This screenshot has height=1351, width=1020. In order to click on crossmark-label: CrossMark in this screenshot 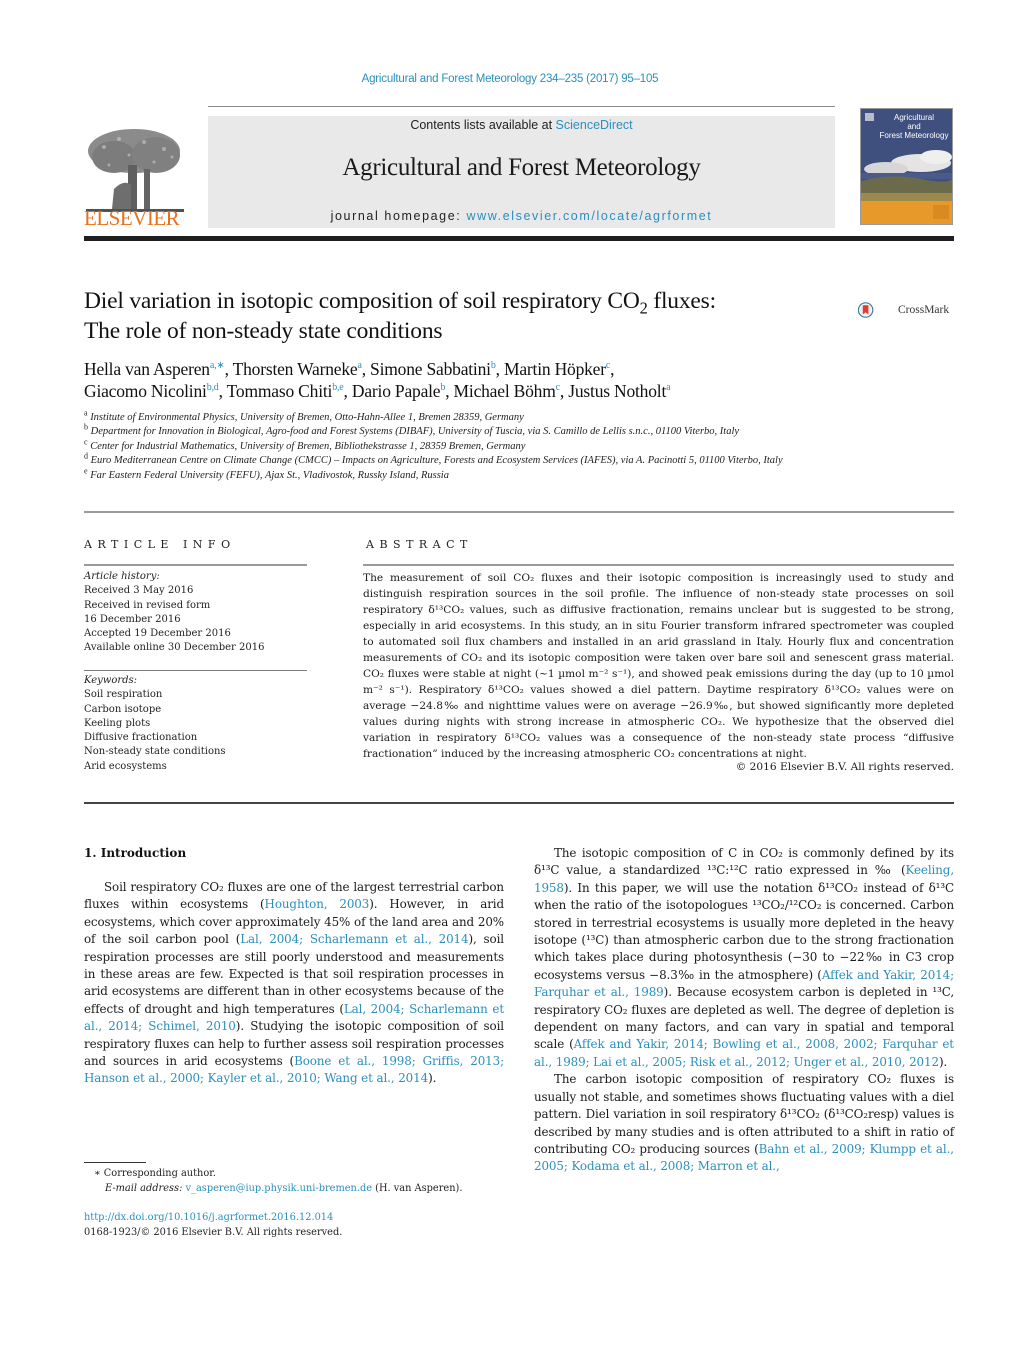, I will do `click(923, 310)`.